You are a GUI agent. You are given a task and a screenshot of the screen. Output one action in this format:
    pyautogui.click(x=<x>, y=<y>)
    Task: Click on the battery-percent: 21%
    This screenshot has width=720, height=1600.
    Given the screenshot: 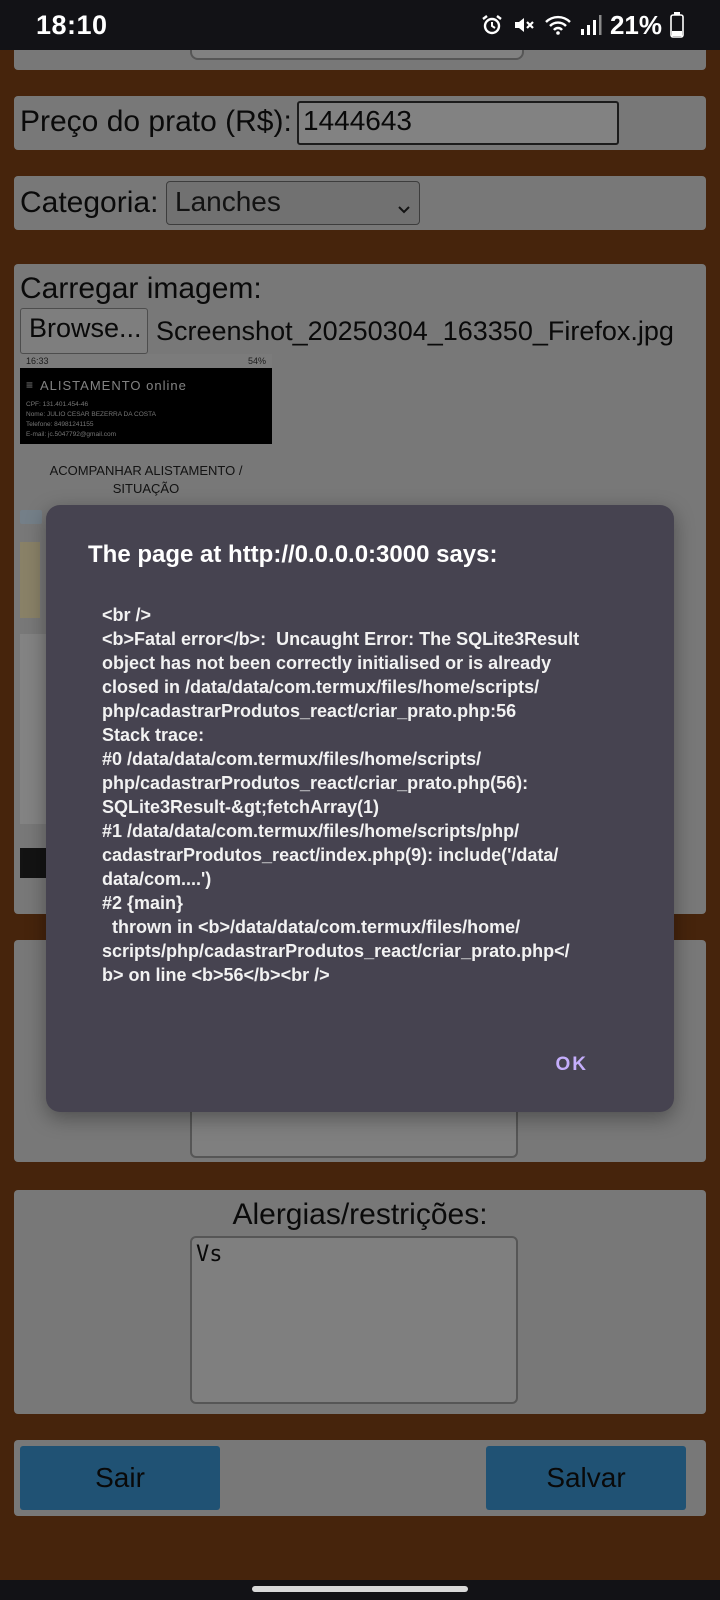 What is the action you would take?
    pyautogui.click(x=635, y=24)
    